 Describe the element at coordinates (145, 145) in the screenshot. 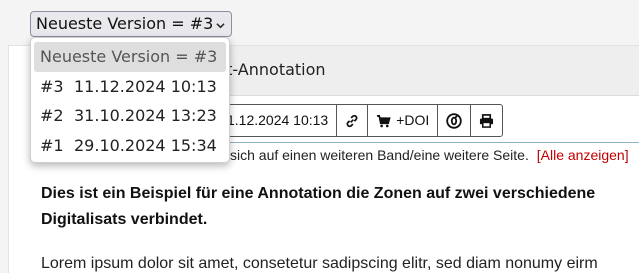

I see `version-date: 29.10.2024 15:34` at that location.